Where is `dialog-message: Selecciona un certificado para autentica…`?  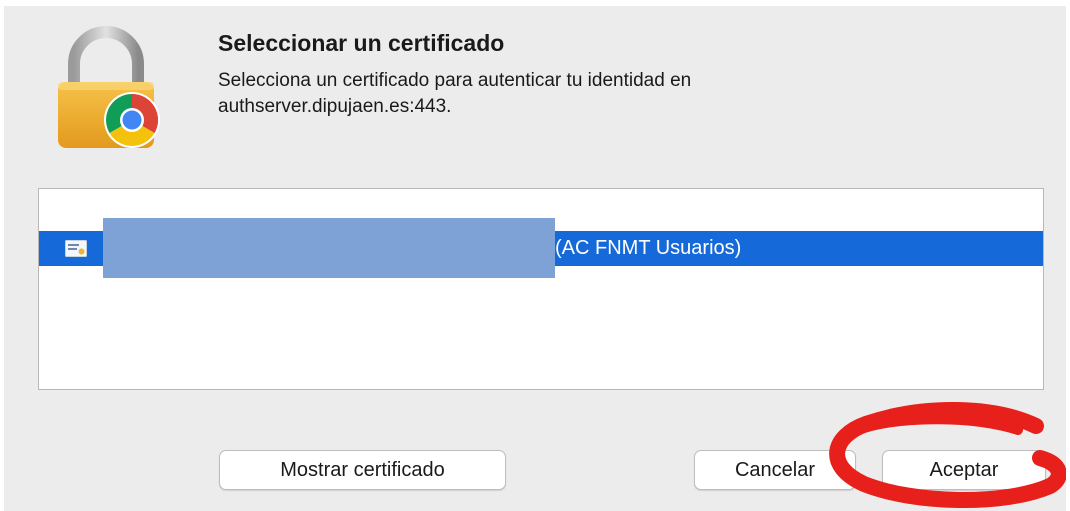 dialog-message: Selecciona un certificado para autentica… is located at coordinates (538, 94).